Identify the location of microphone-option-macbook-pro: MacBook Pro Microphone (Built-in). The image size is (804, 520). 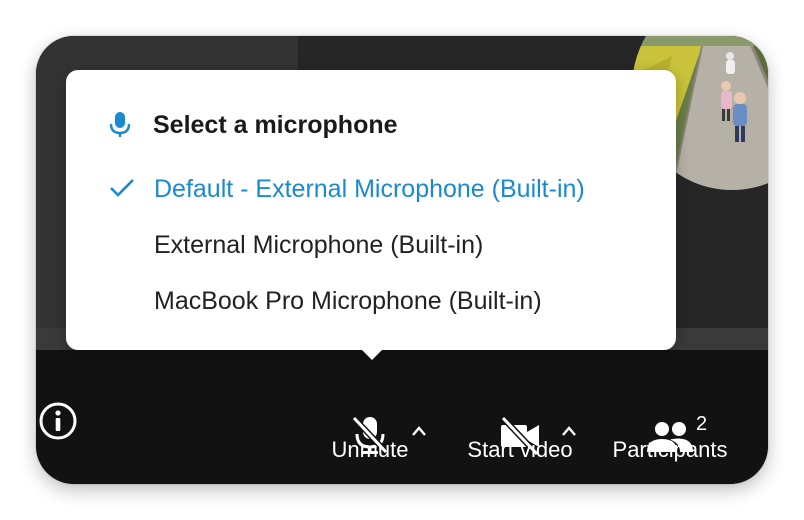
(348, 301).